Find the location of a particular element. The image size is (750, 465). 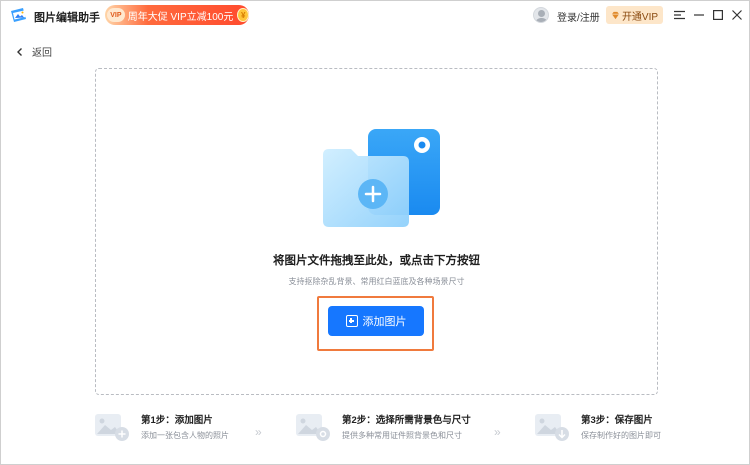

add-image-label: 添加图片 is located at coordinates (384, 322).